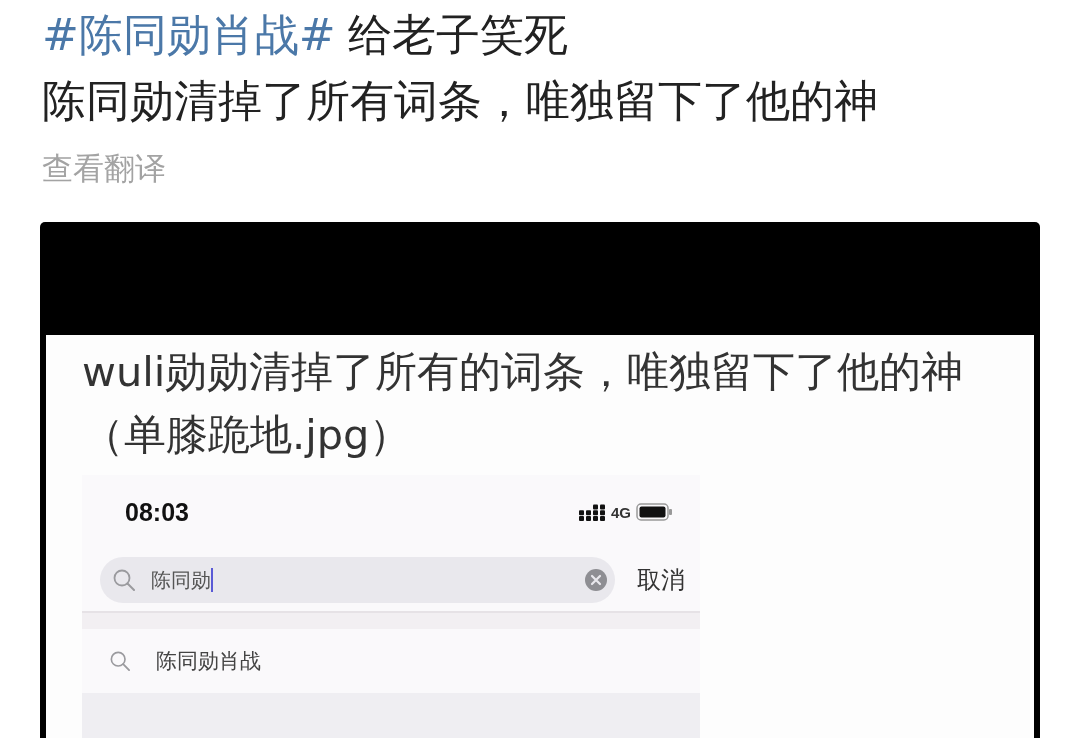  Describe the element at coordinates (460, 101) in the screenshot. I see `post-text: 陈同勋清掉了所有词条，唯独留下了他的神` at that location.